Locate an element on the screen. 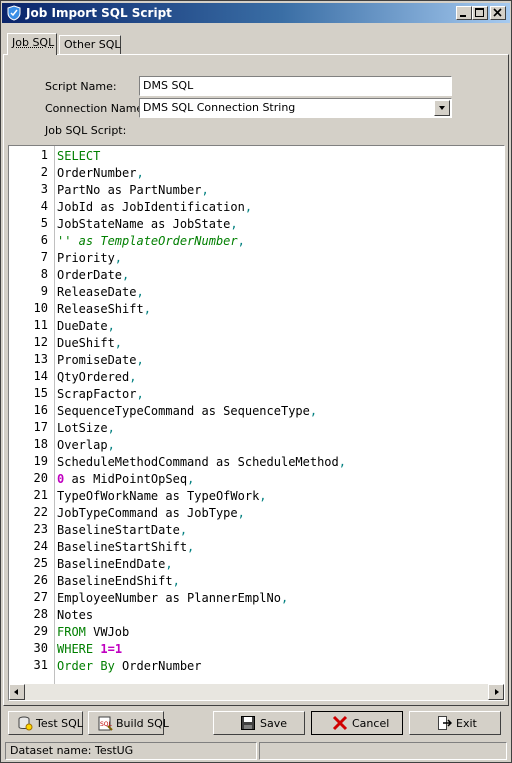 The image size is (512, 763). code-line: BaselineEndDate, is located at coordinates (115, 564).